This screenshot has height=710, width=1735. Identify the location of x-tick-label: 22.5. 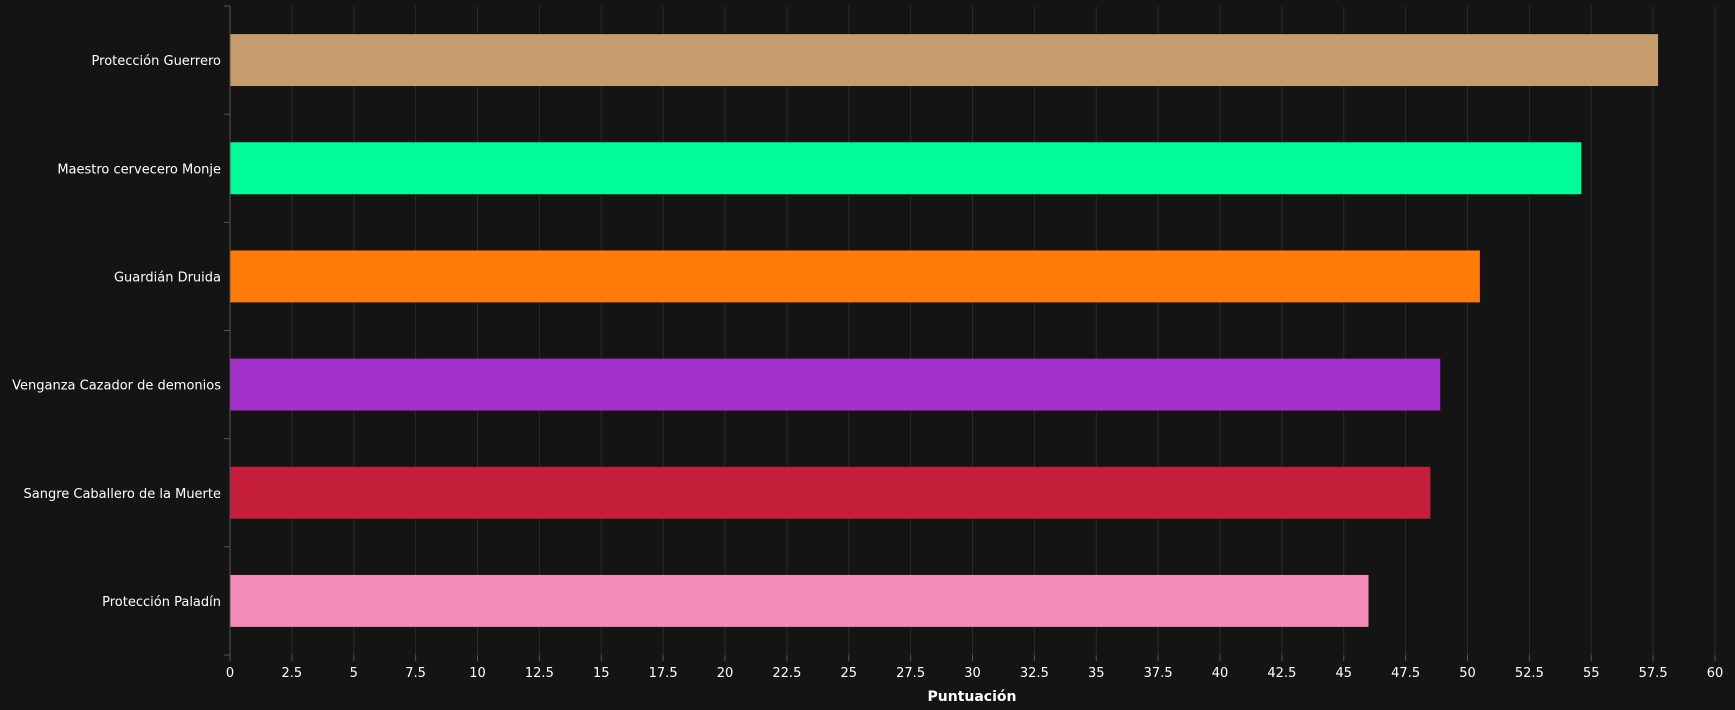
(786, 673).